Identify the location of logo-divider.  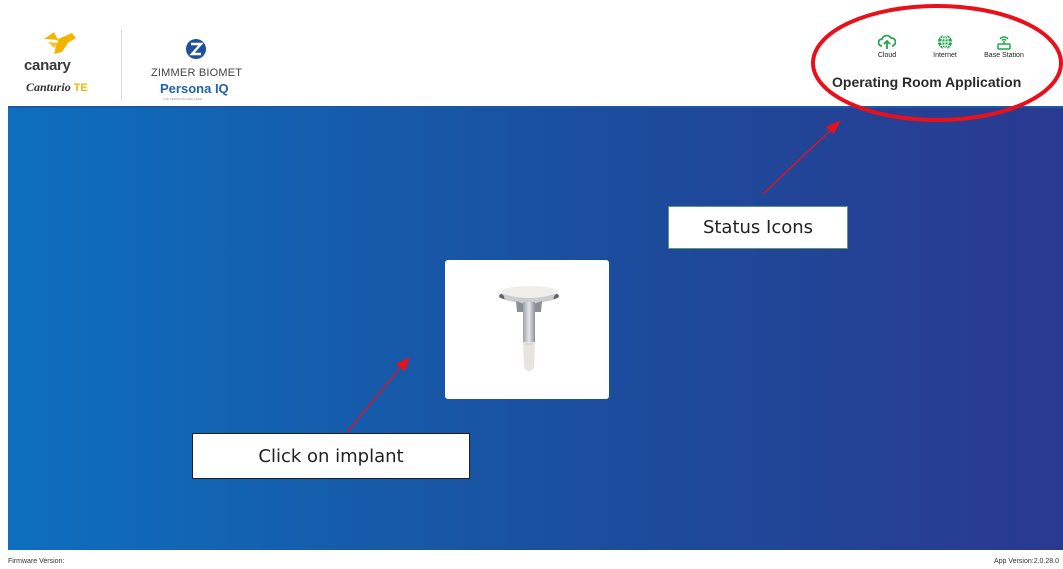
(121, 65).